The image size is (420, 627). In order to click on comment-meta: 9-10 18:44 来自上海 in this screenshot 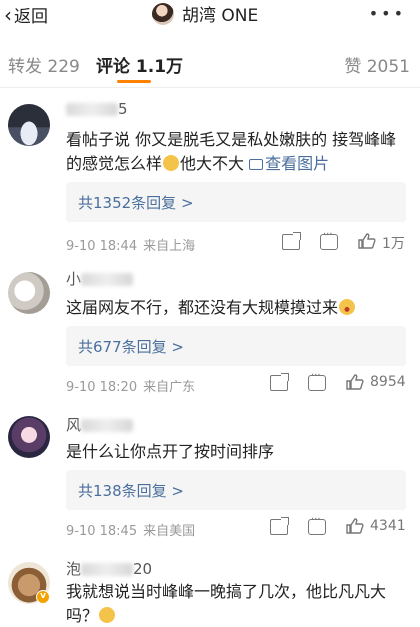, I will do `click(130, 244)`.